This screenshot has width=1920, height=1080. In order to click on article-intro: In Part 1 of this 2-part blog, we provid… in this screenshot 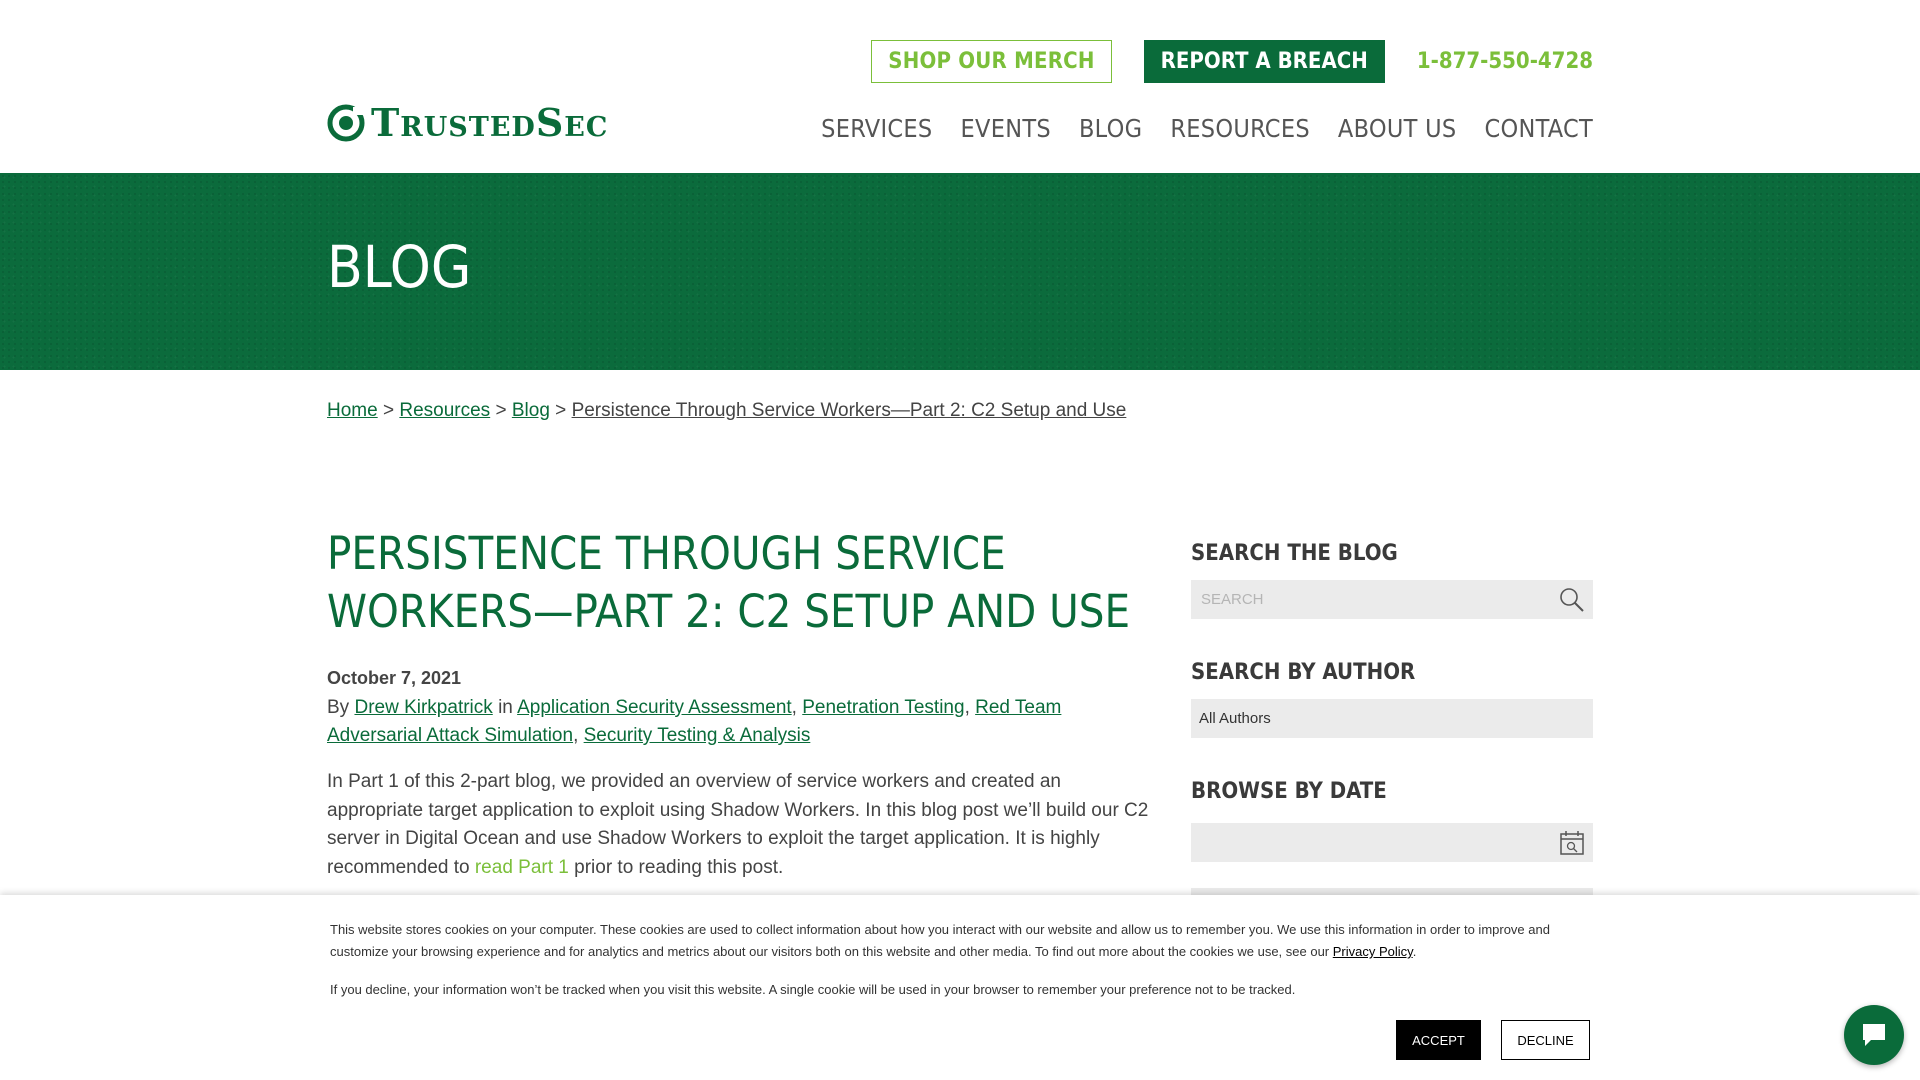, I will do `click(742, 825)`.